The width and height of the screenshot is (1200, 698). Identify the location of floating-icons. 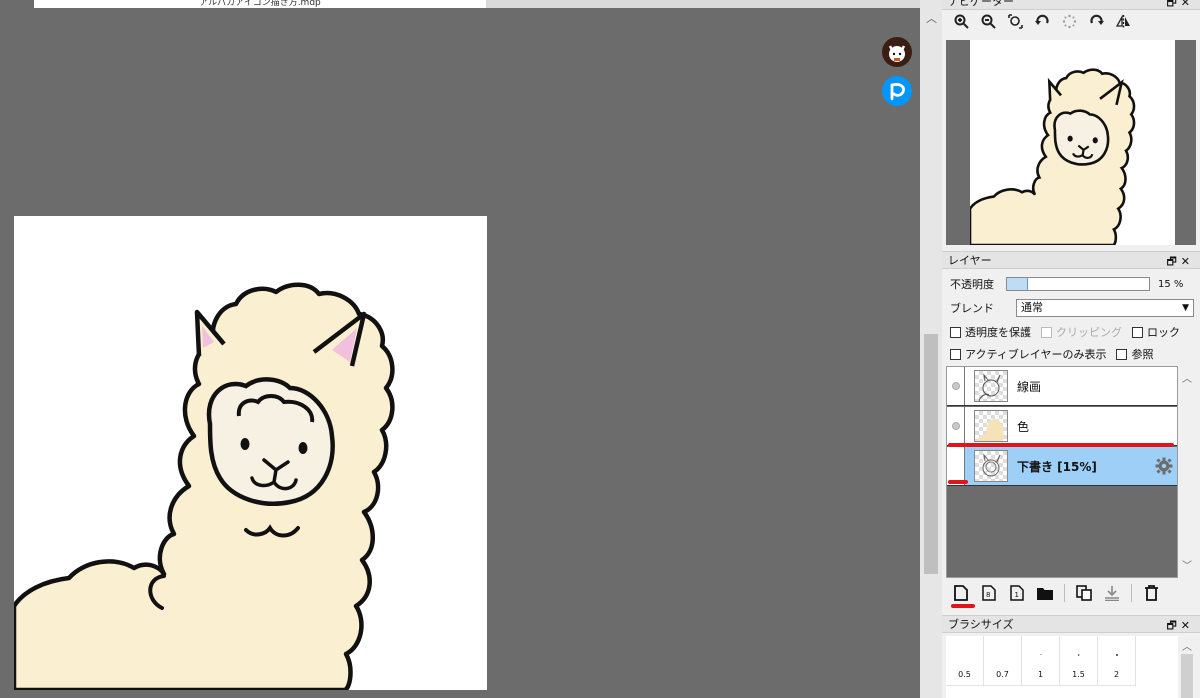
(897, 76).